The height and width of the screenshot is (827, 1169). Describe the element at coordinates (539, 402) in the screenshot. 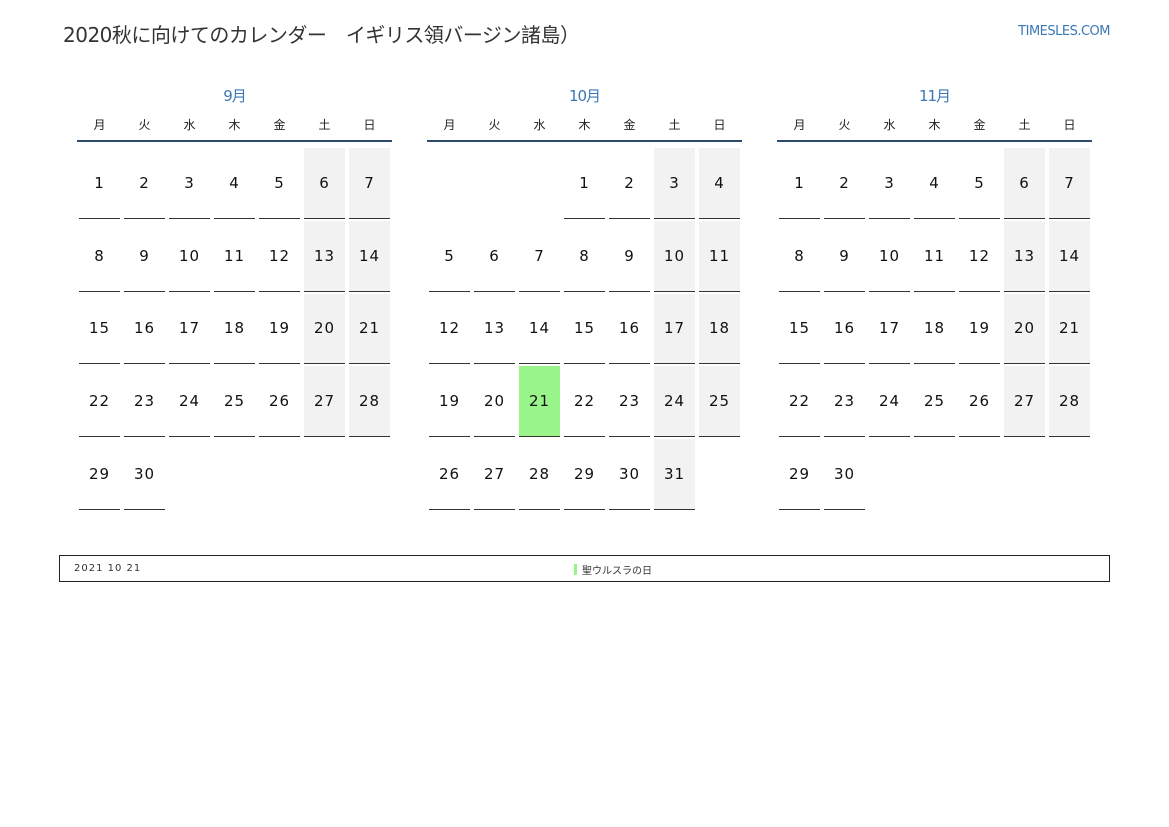

I see `day-cell-holiday: 21` at that location.